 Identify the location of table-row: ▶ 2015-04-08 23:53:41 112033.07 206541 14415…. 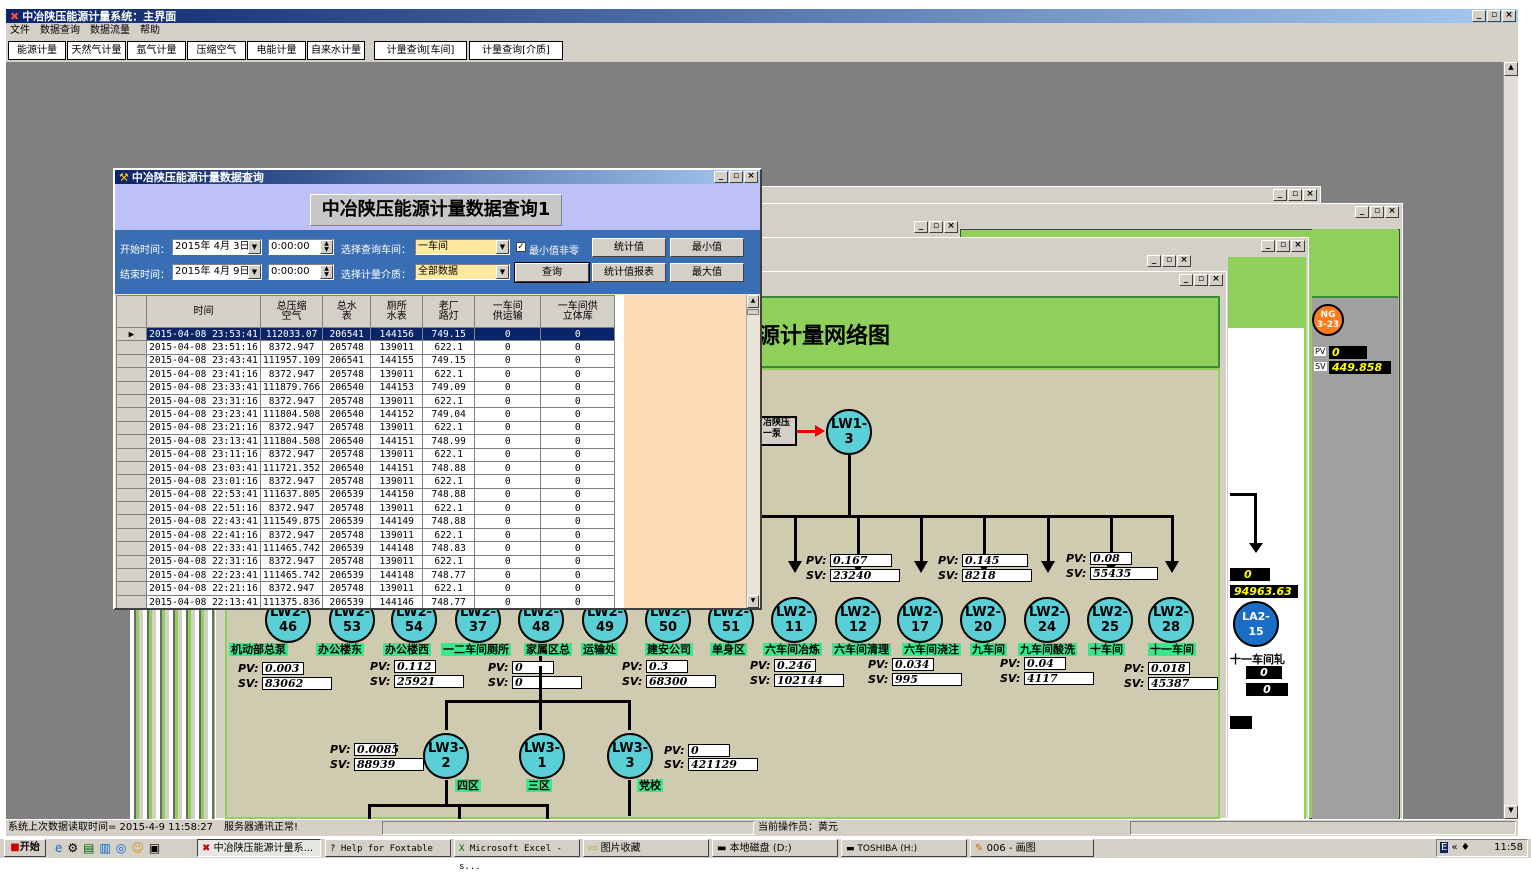
(366, 334).